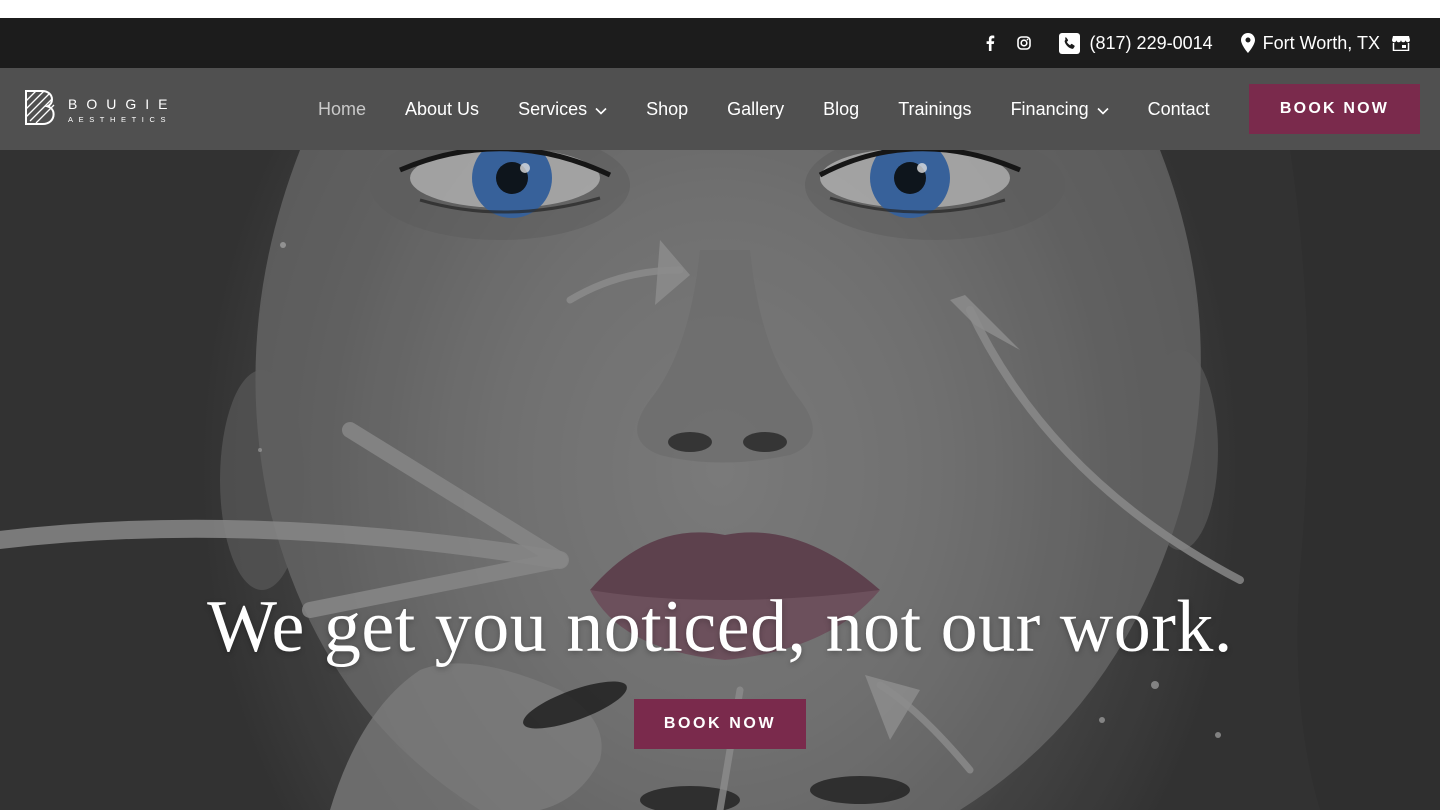  I want to click on hero-headline: We get you noticed, not our work., so click(720, 627).